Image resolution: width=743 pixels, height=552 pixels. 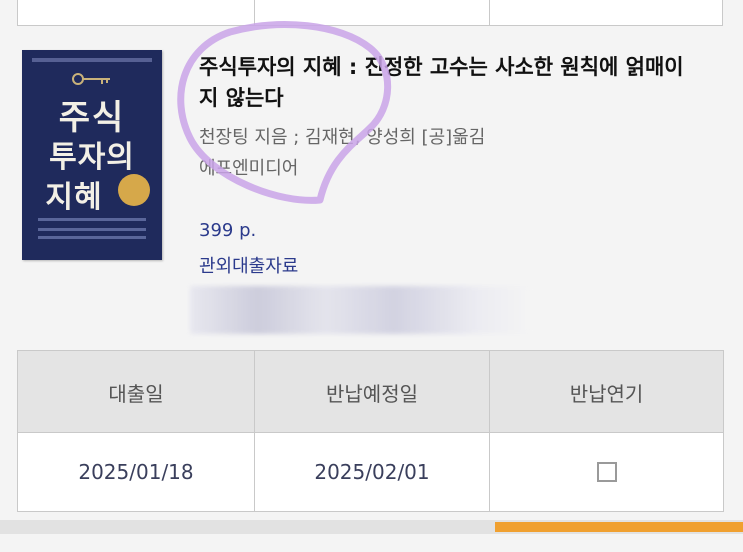 I want to click on book-publisher: 에프엔미디어, so click(x=249, y=168).